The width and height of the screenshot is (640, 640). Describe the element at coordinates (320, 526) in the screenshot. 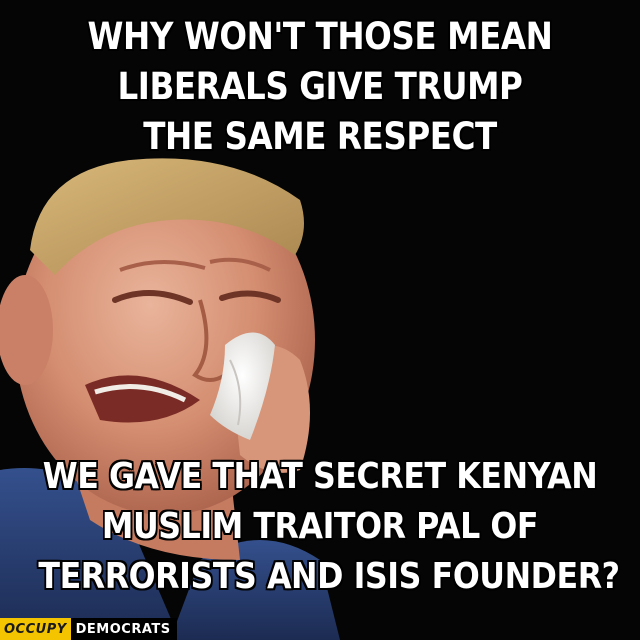

I see `bottom-caption-line: MUSLIM TRAITOR PAL OF` at that location.